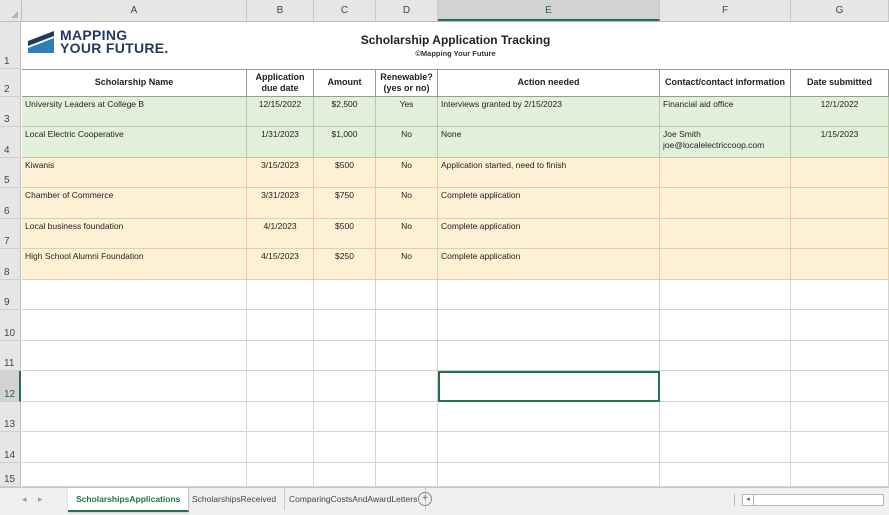 This screenshot has width=889, height=515. I want to click on select-all-button, so click(11, 10).